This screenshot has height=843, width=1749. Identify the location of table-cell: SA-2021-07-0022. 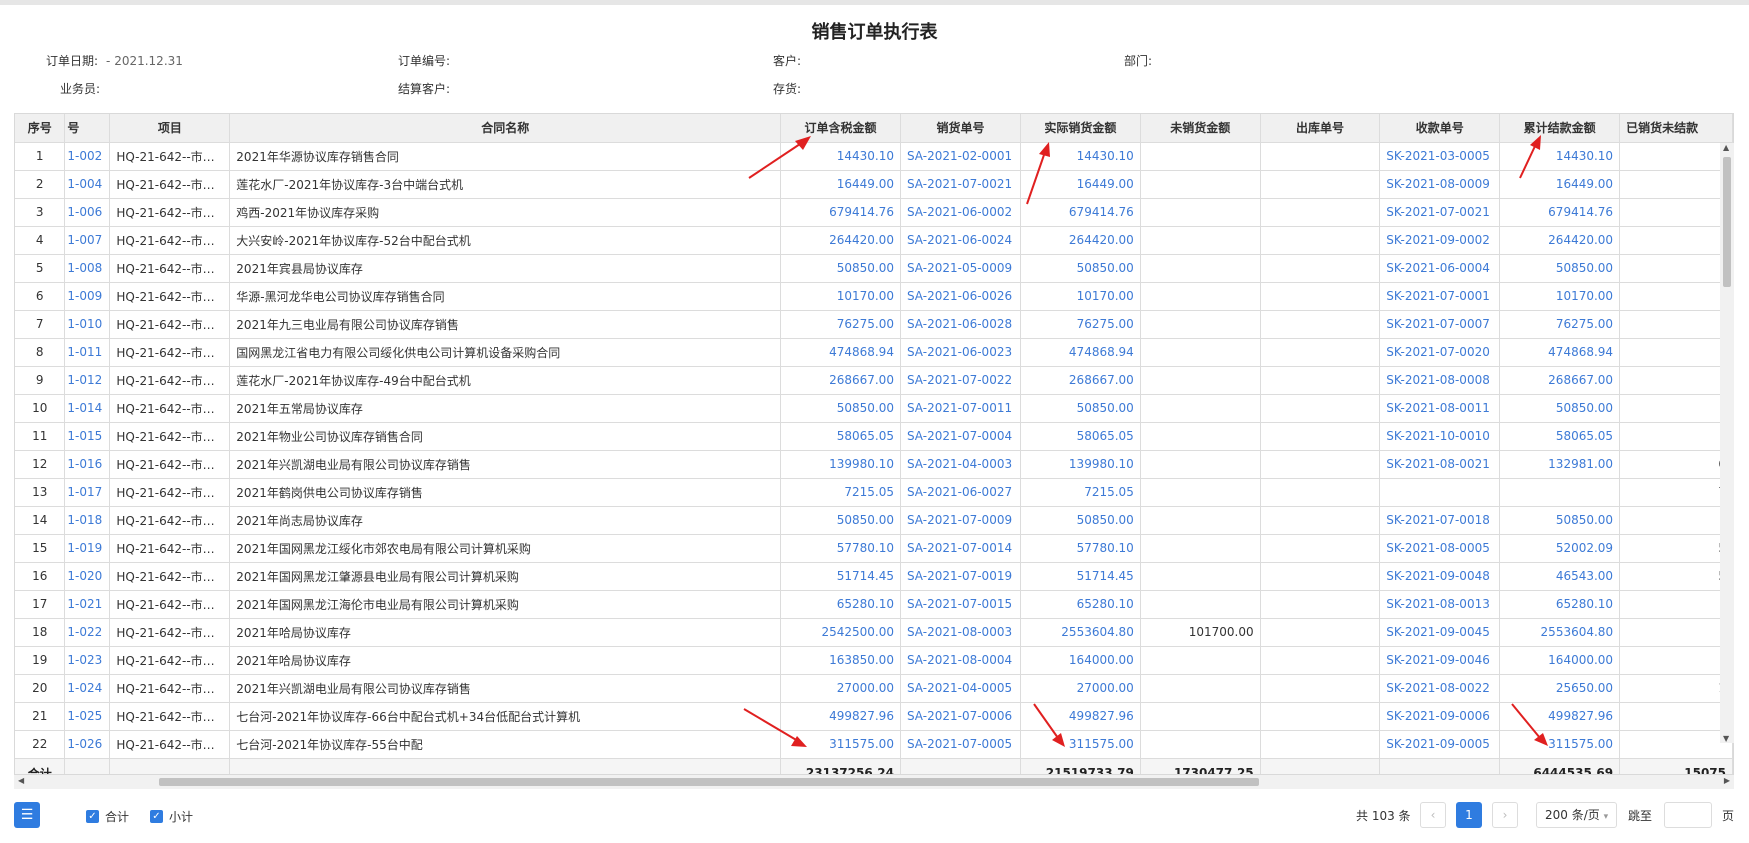
(960, 380).